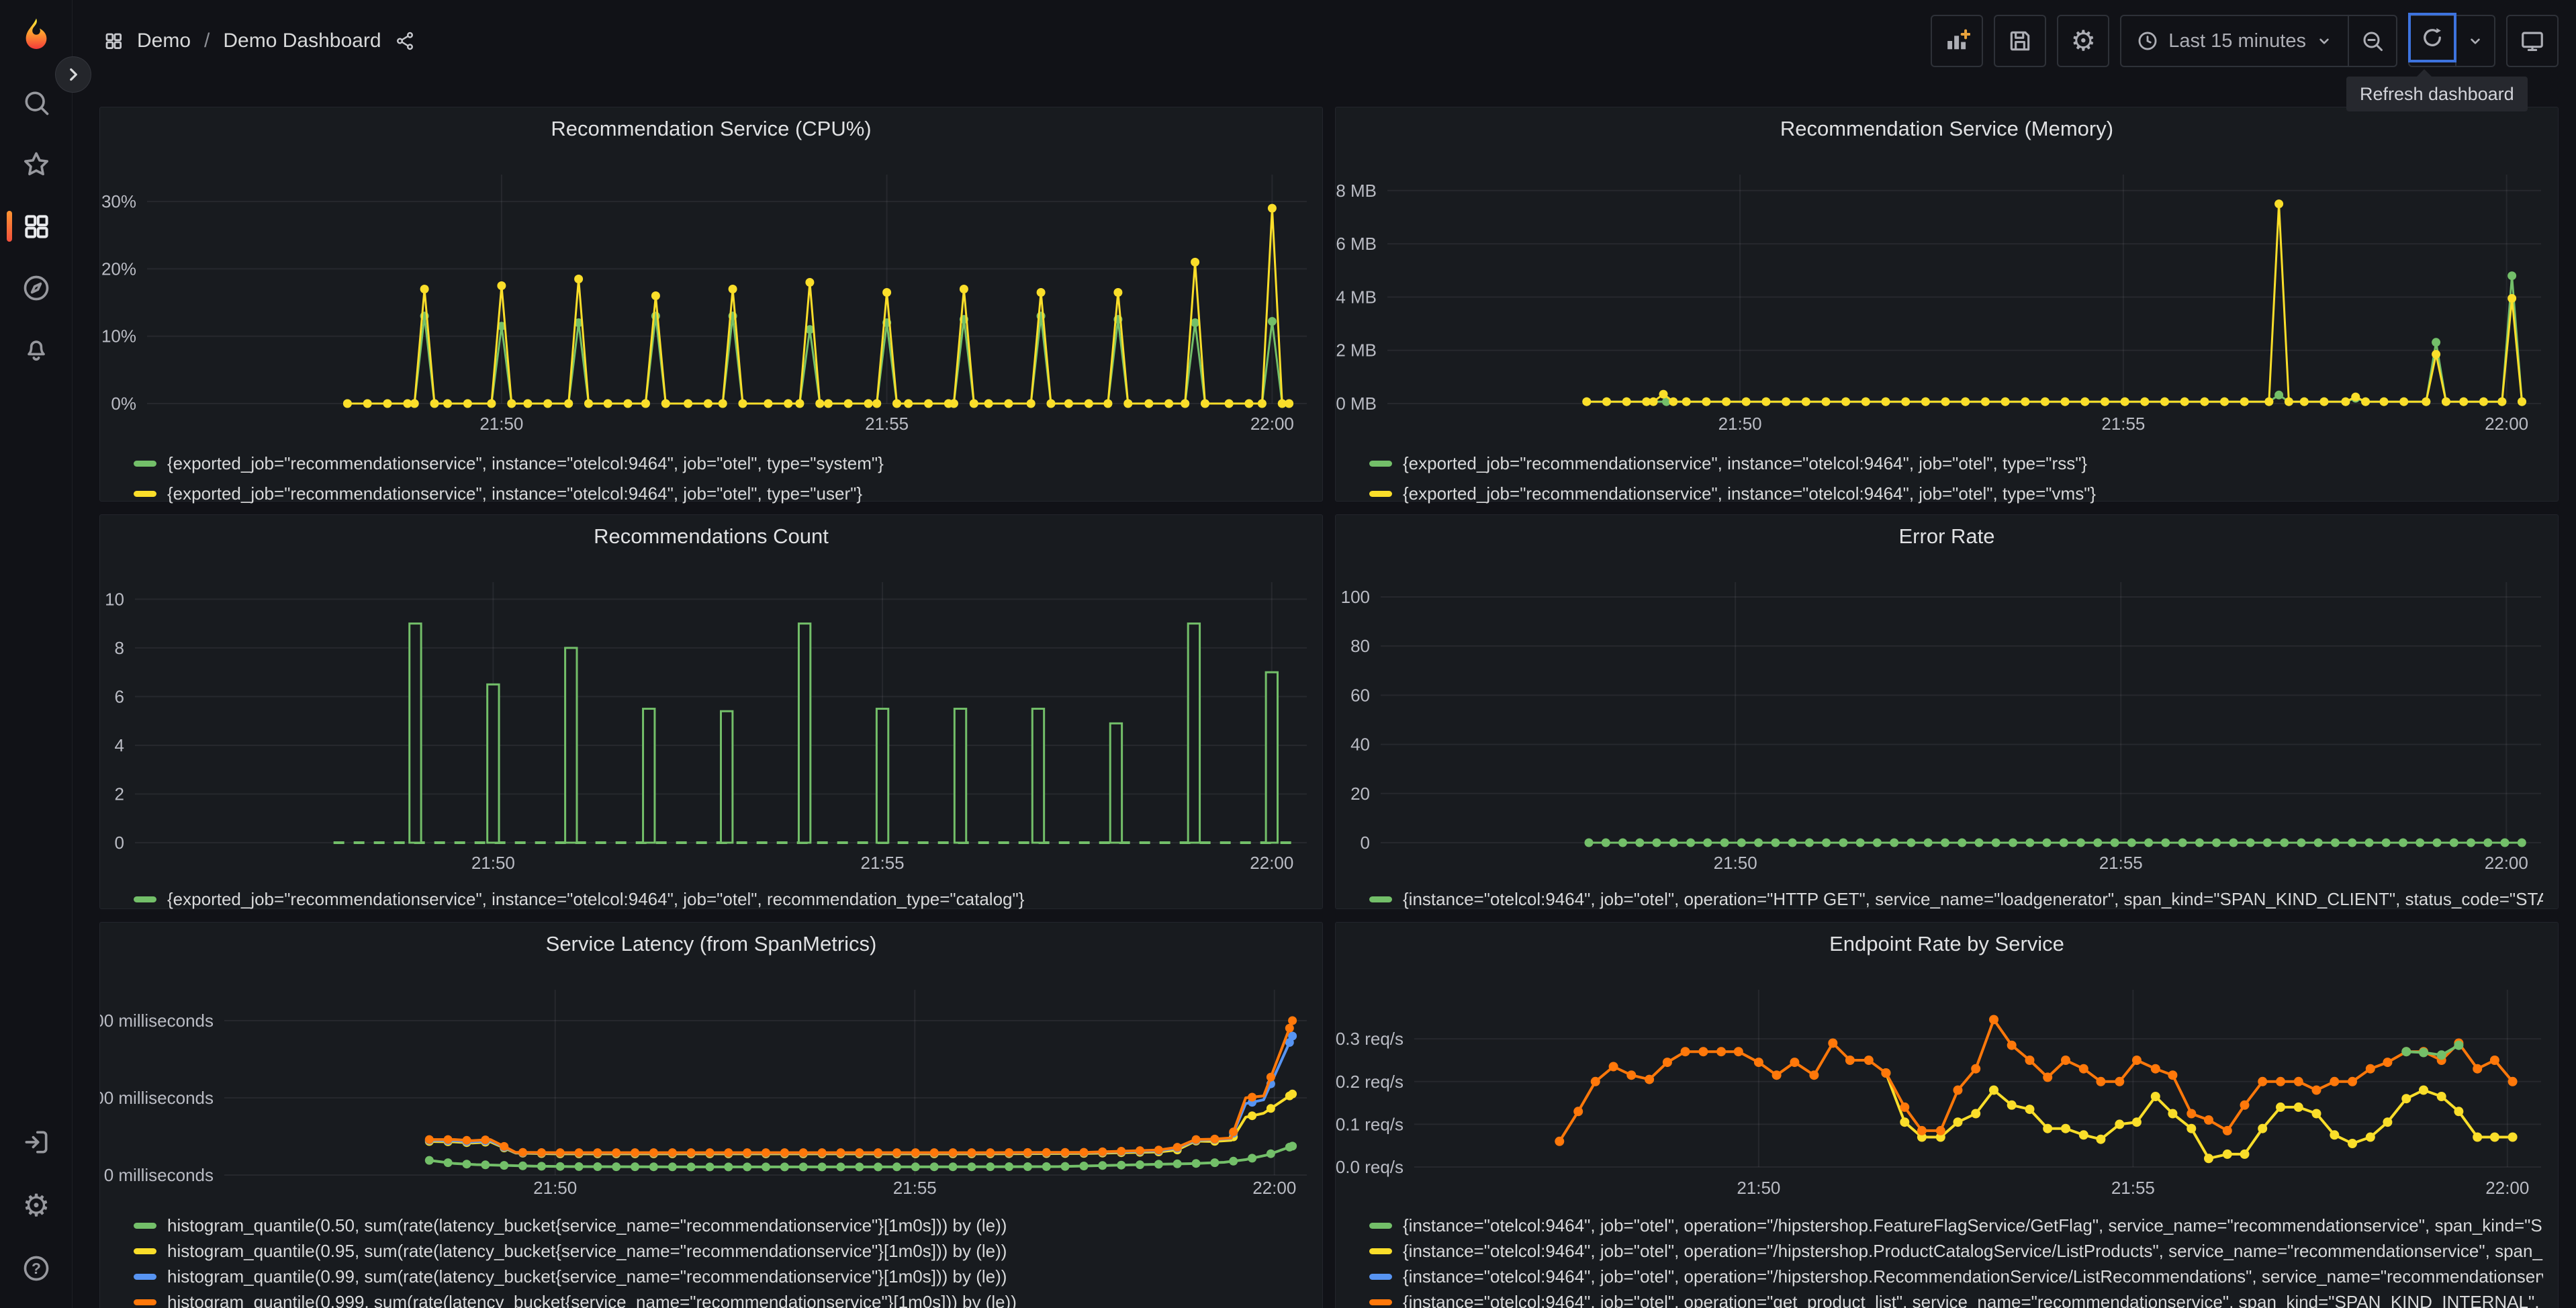 This screenshot has width=2576, height=1308. What do you see at coordinates (1360, 794) in the screenshot?
I see `svg-text: 20` at bounding box center [1360, 794].